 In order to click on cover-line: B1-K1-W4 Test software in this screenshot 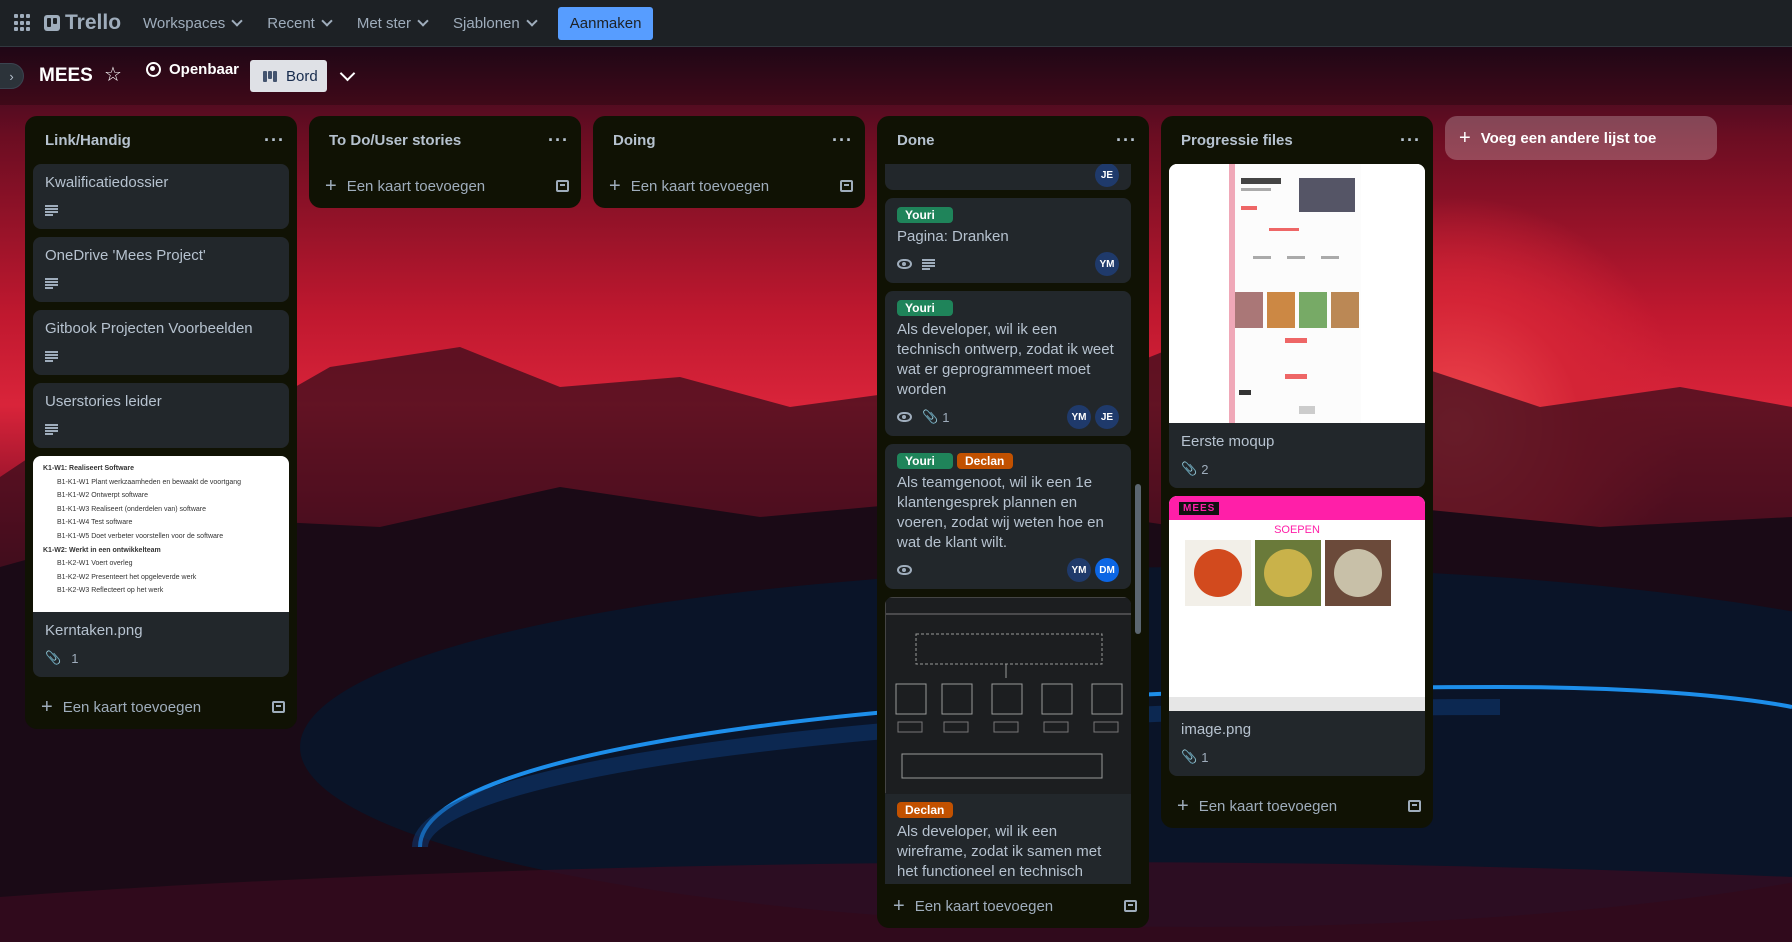, I will do `click(95, 523)`.